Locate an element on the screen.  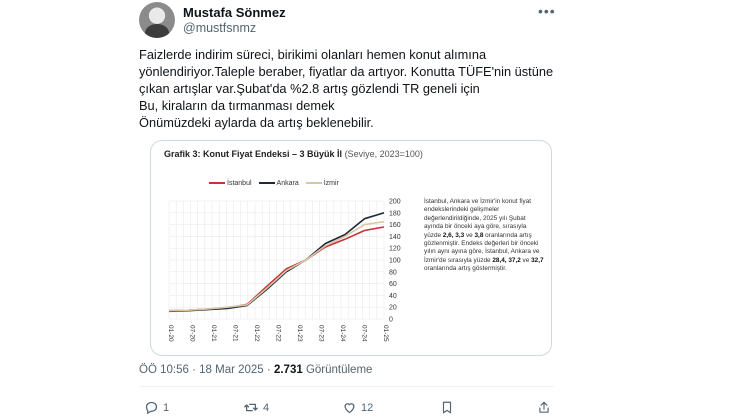
tweet-line: Bu, kiraların da tırmanması demek is located at coordinates (237, 105).